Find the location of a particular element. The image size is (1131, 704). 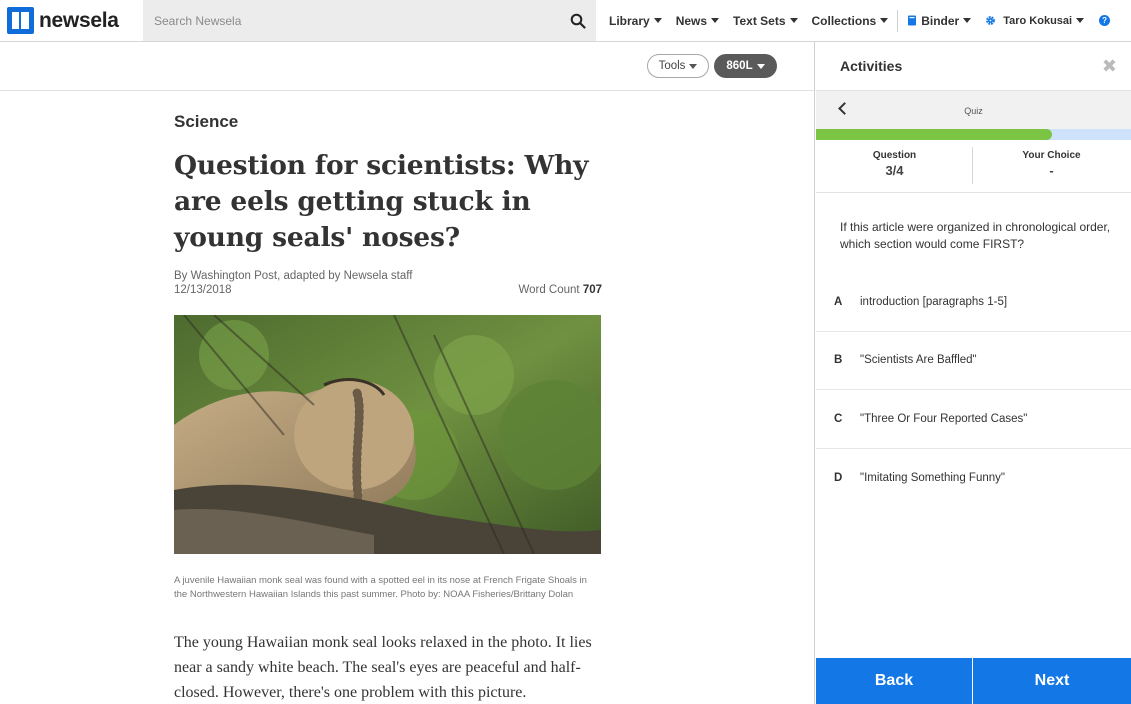

quiz-label: Quiz is located at coordinates (973, 111).